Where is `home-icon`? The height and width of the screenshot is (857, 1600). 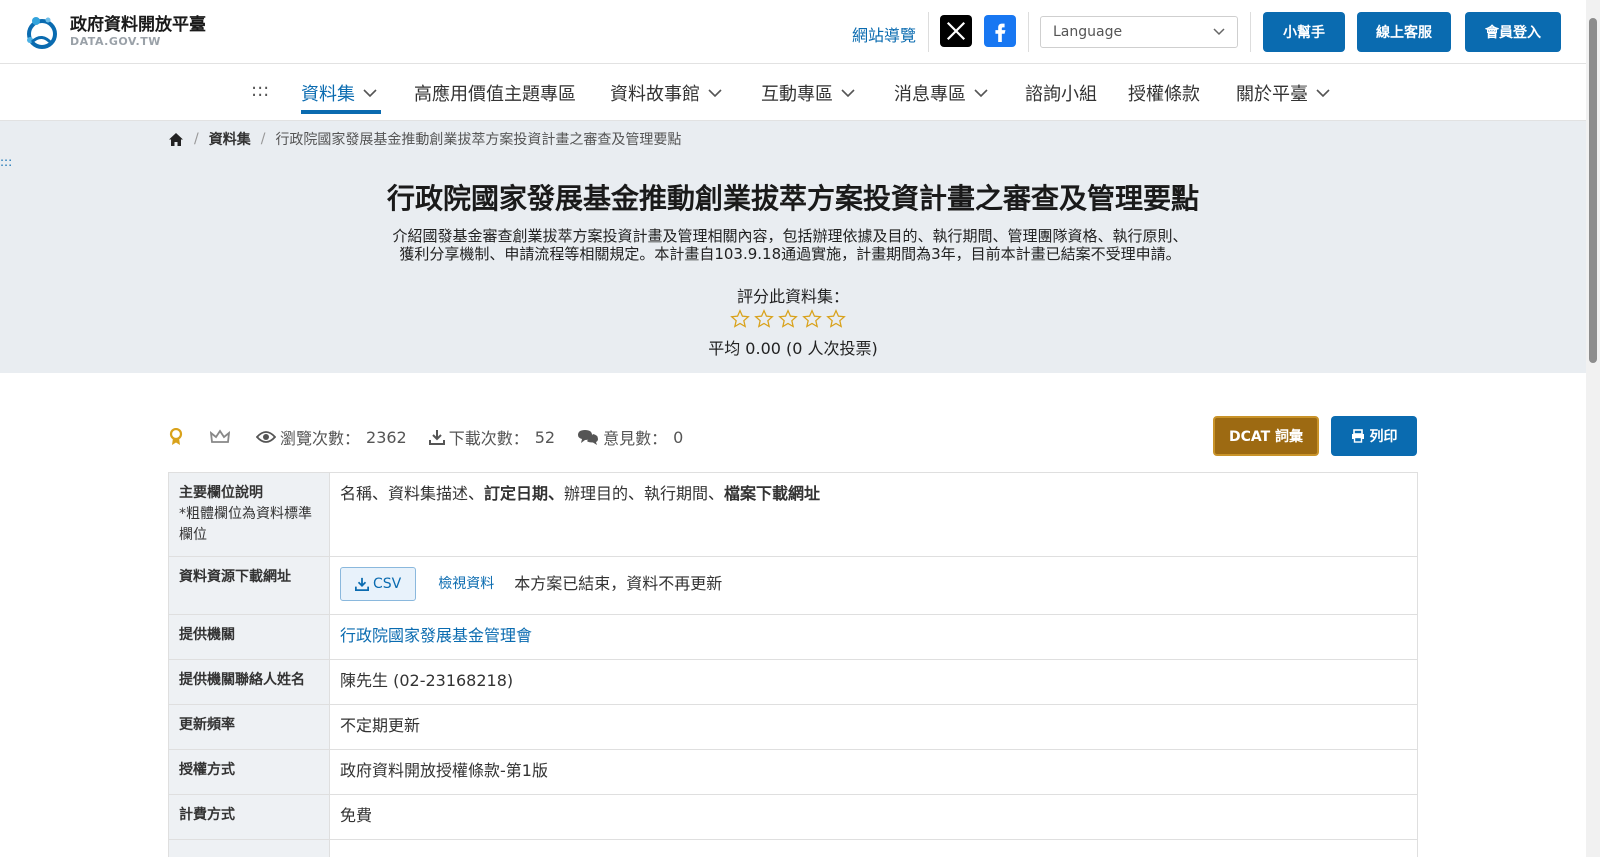 home-icon is located at coordinates (176, 139).